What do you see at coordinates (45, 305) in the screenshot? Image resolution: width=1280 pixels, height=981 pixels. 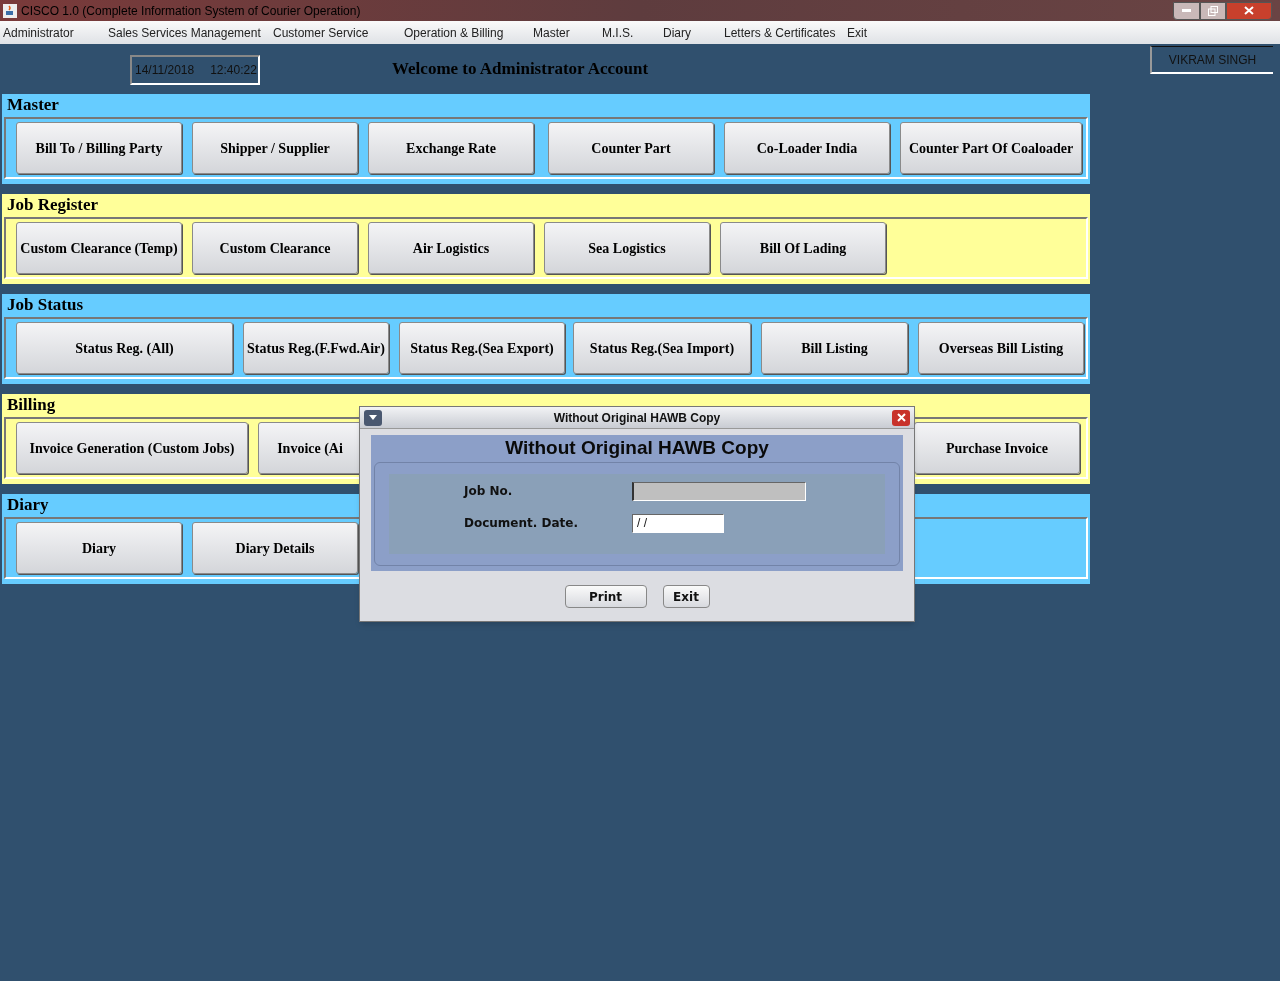 I see `section-title: Job Status` at bounding box center [45, 305].